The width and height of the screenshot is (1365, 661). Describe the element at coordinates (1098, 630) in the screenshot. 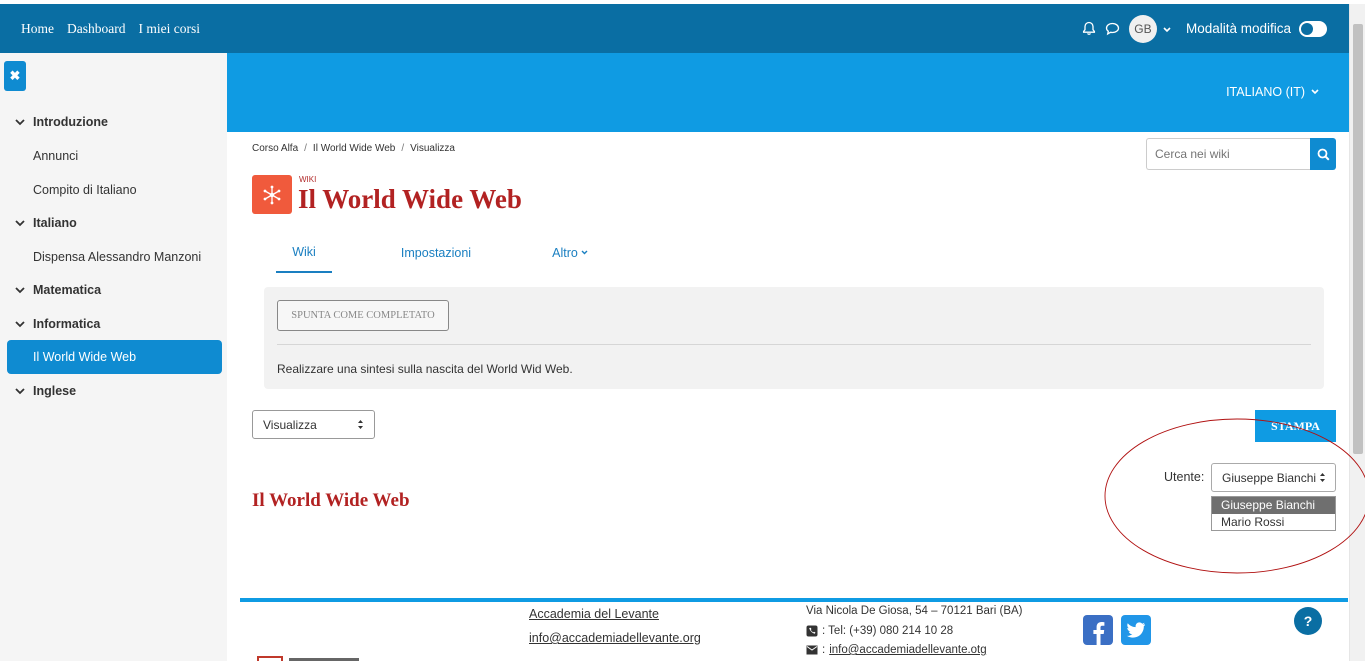

I see `facebook-icon` at that location.